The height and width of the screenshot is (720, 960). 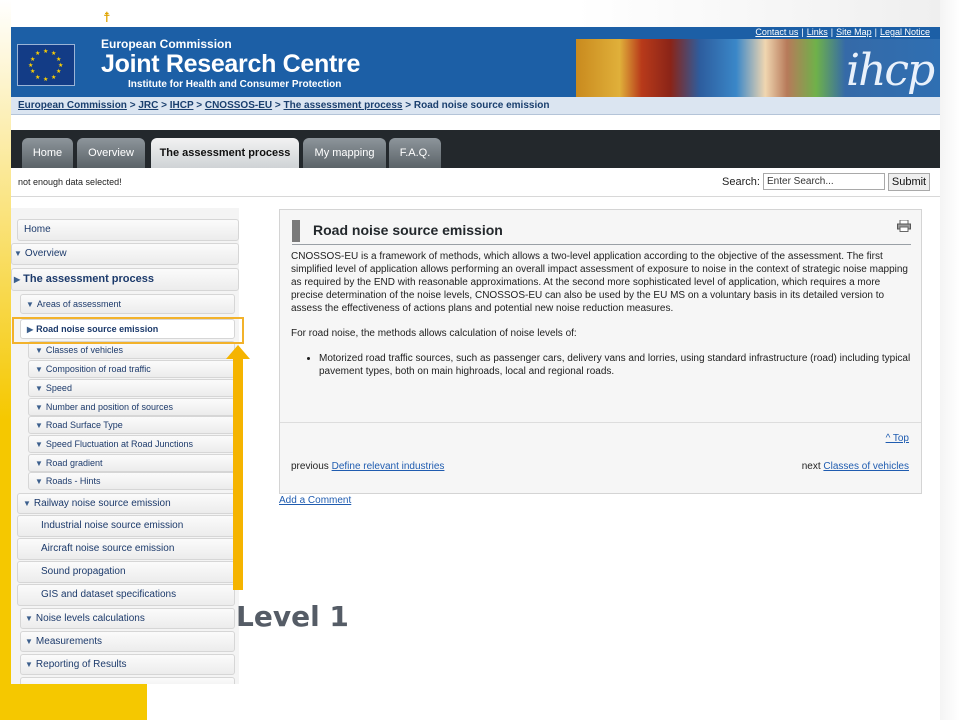 I want to click on header-links: Contact us | Links | Site Map | Legal Notice, so click(x=842, y=32).